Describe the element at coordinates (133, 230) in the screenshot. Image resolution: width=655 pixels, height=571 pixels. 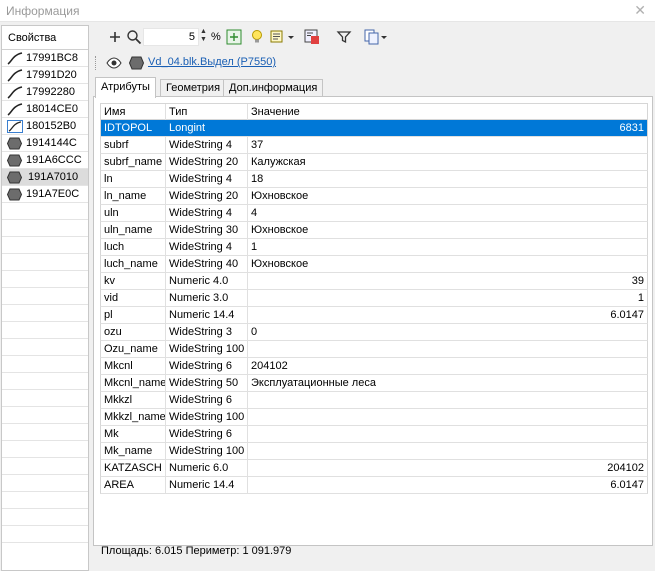
I see `cell-name: uln_name` at that location.